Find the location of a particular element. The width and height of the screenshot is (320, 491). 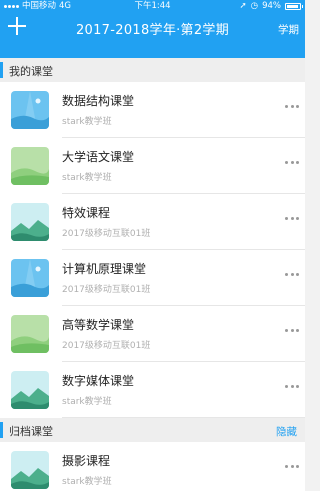

course-name: 数据结构课堂 is located at coordinates (98, 101).